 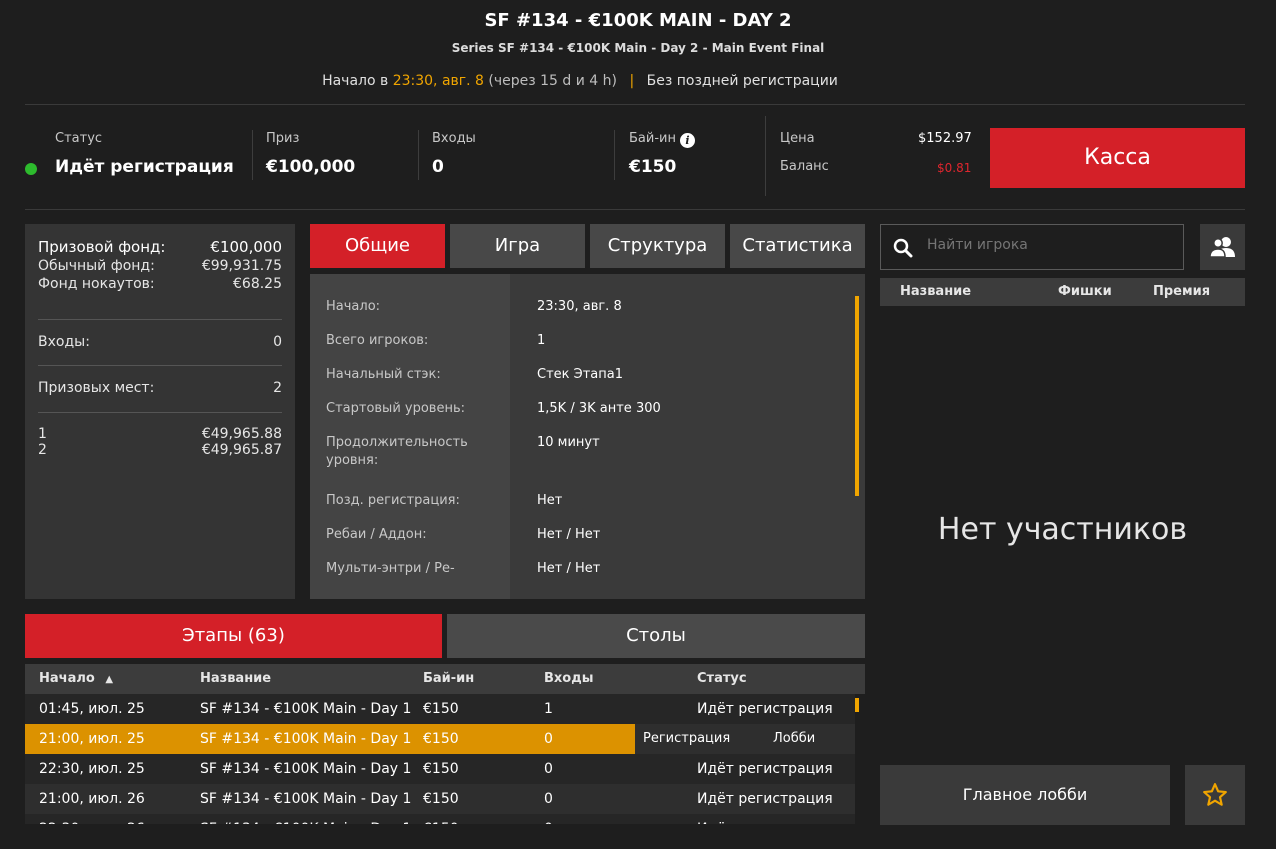 I want to click on status-value: Идёт регистрация, so click(x=144, y=167).